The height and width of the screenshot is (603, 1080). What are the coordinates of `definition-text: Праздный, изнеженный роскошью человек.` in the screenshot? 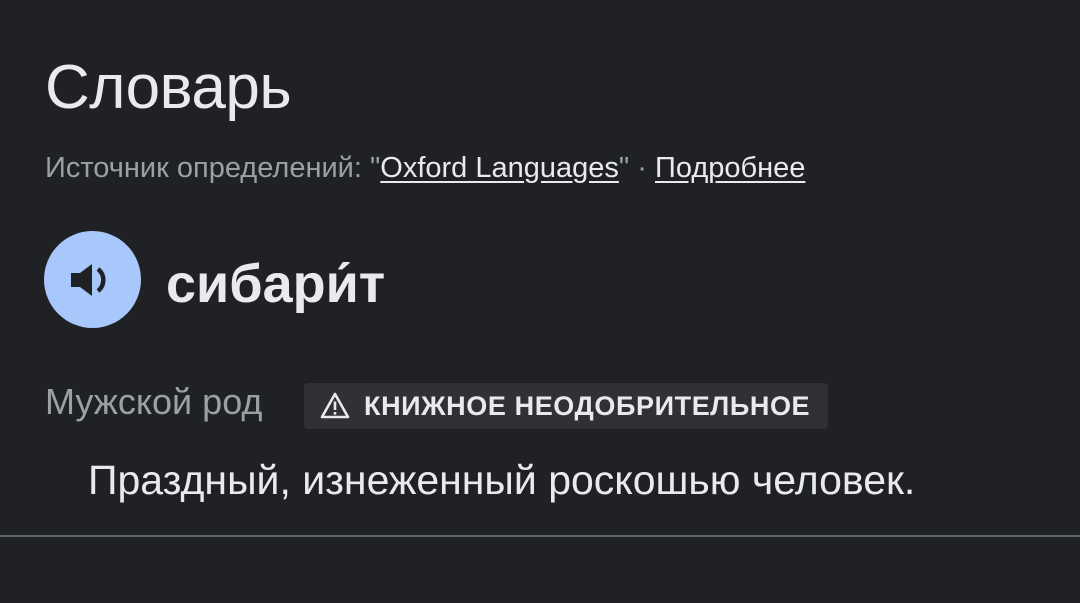 It's located at (502, 480).